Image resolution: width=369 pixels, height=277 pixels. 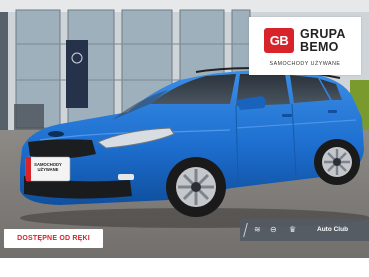 What do you see at coordinates (62, 149) in the screenshot?
I see `front-grille` at bounding box center [62, 149].